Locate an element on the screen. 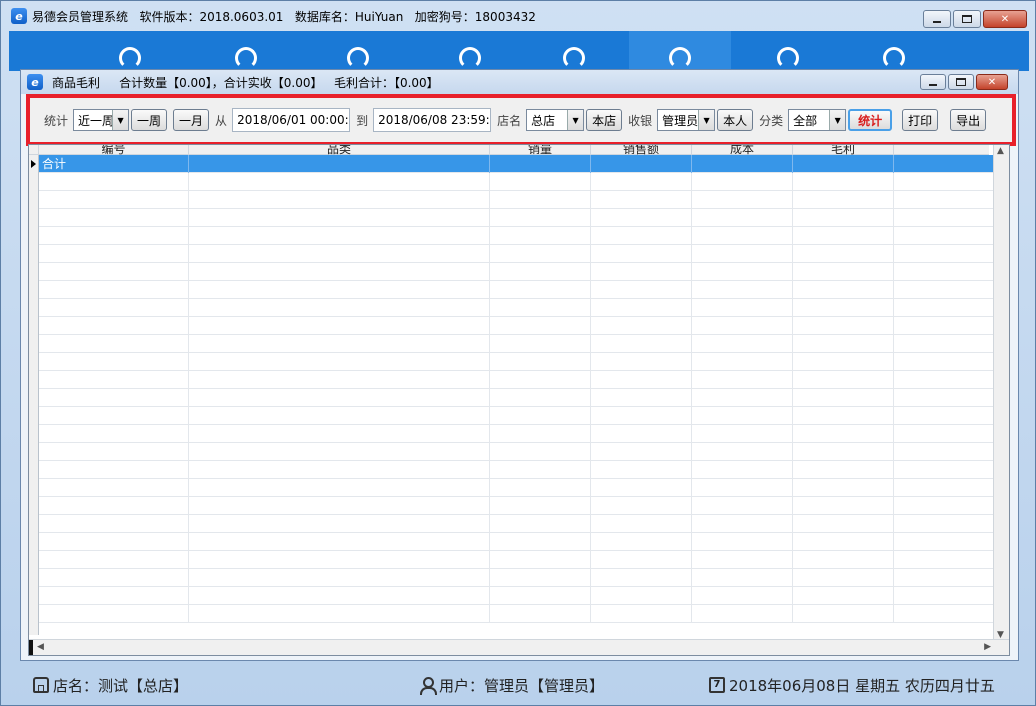  header-cost: 成本 is located at coordinates (742, 150).